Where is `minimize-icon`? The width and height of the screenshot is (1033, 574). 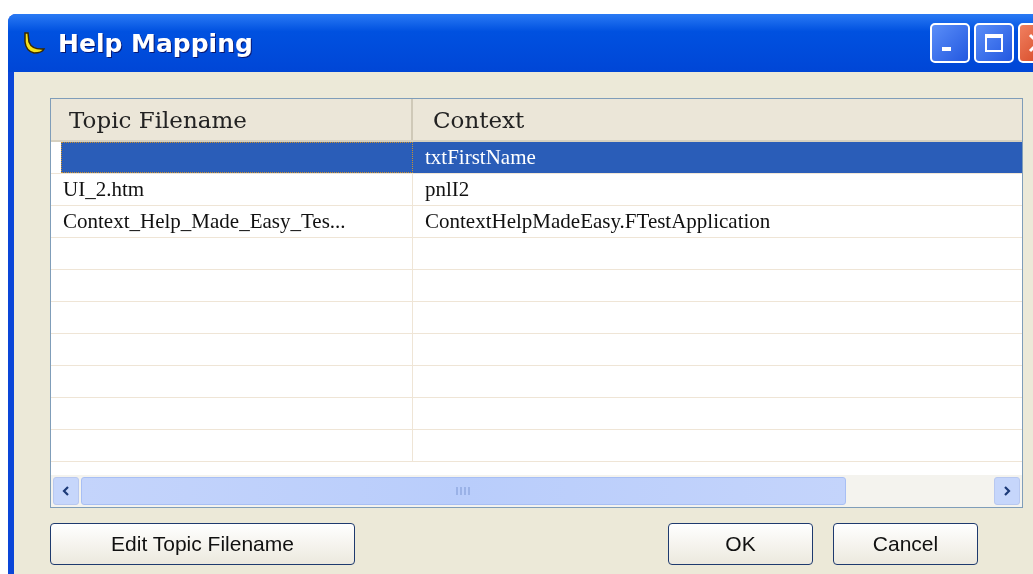 minimize-icon is located at coordinates (946, 49).